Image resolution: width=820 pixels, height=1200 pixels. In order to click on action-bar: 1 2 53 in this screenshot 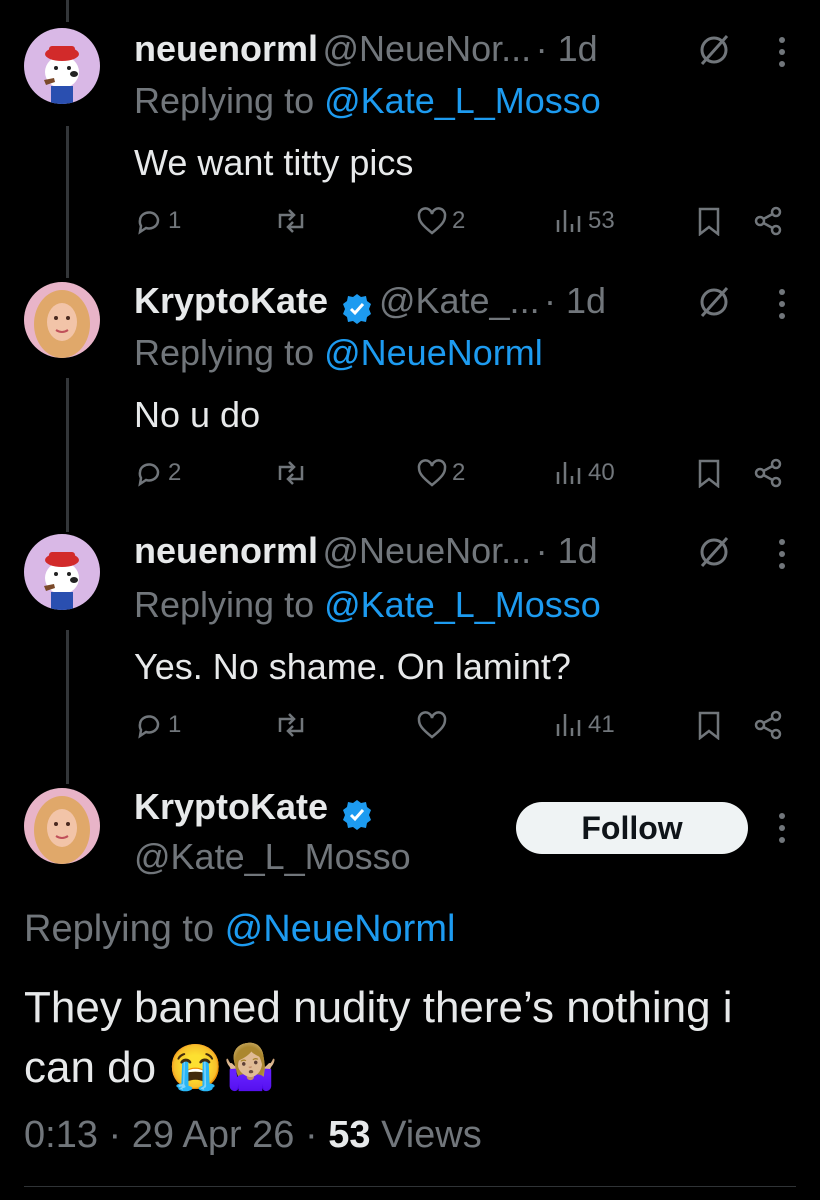, I will do `click(464, 226)`.